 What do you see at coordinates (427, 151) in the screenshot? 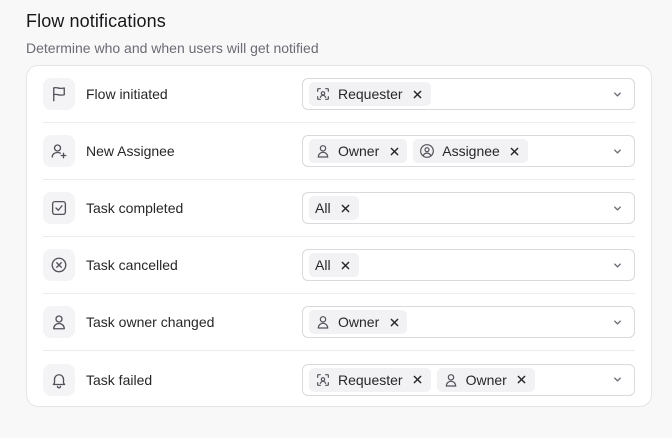
I see `user-circle-icon` at bounding box center [427, 151].